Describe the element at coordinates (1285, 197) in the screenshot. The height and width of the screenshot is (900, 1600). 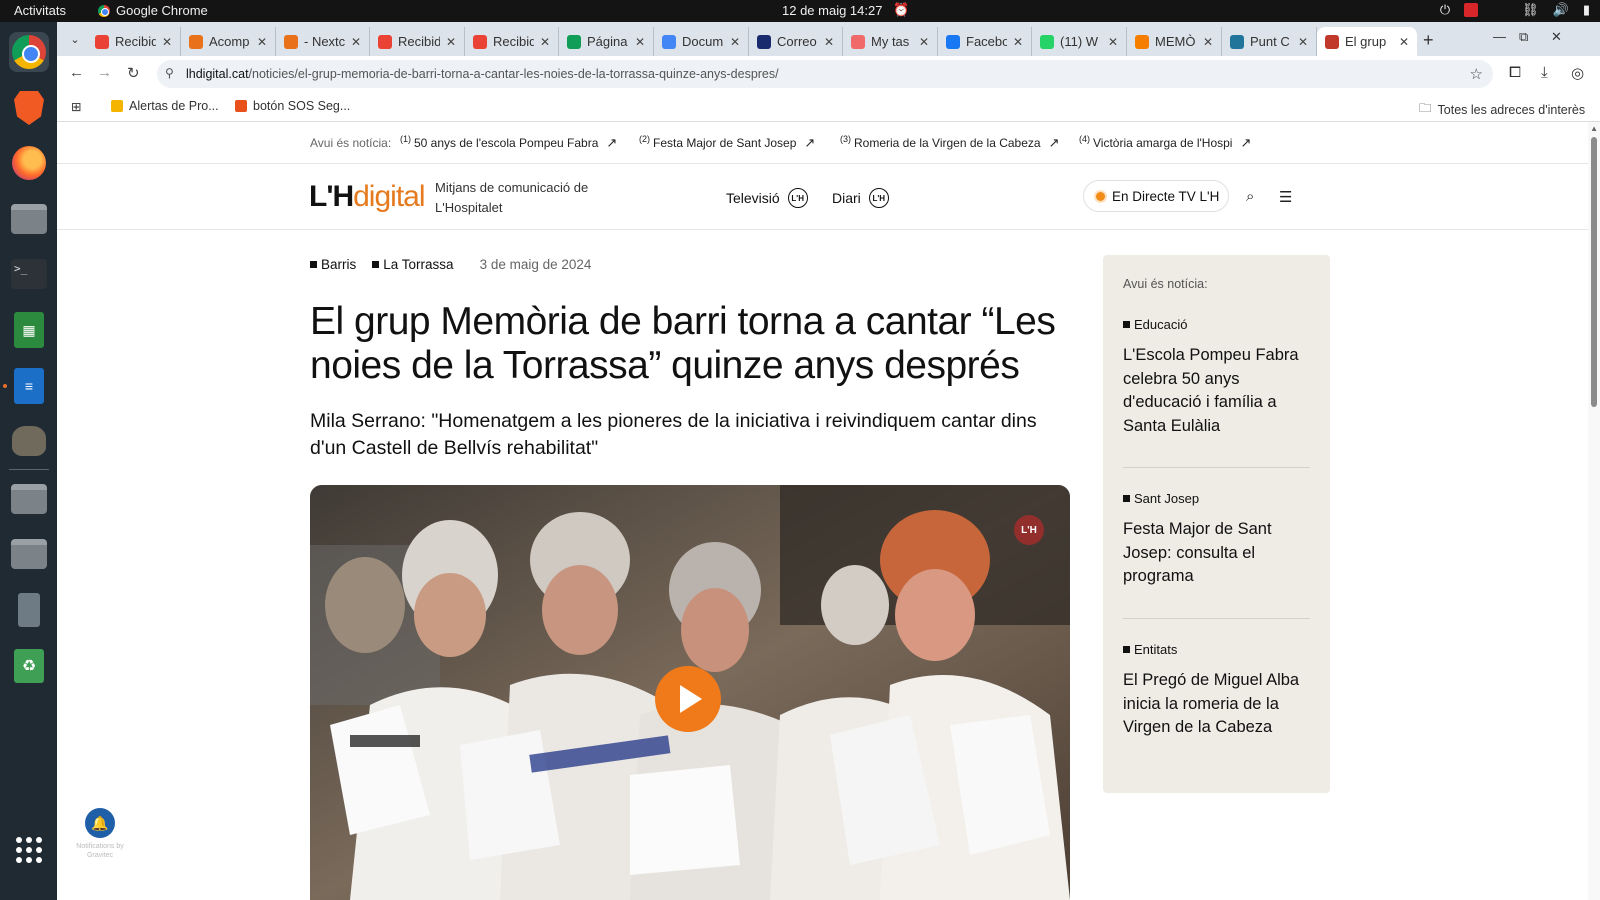
I see `hamburger-menu-icon: ☰` at that location.